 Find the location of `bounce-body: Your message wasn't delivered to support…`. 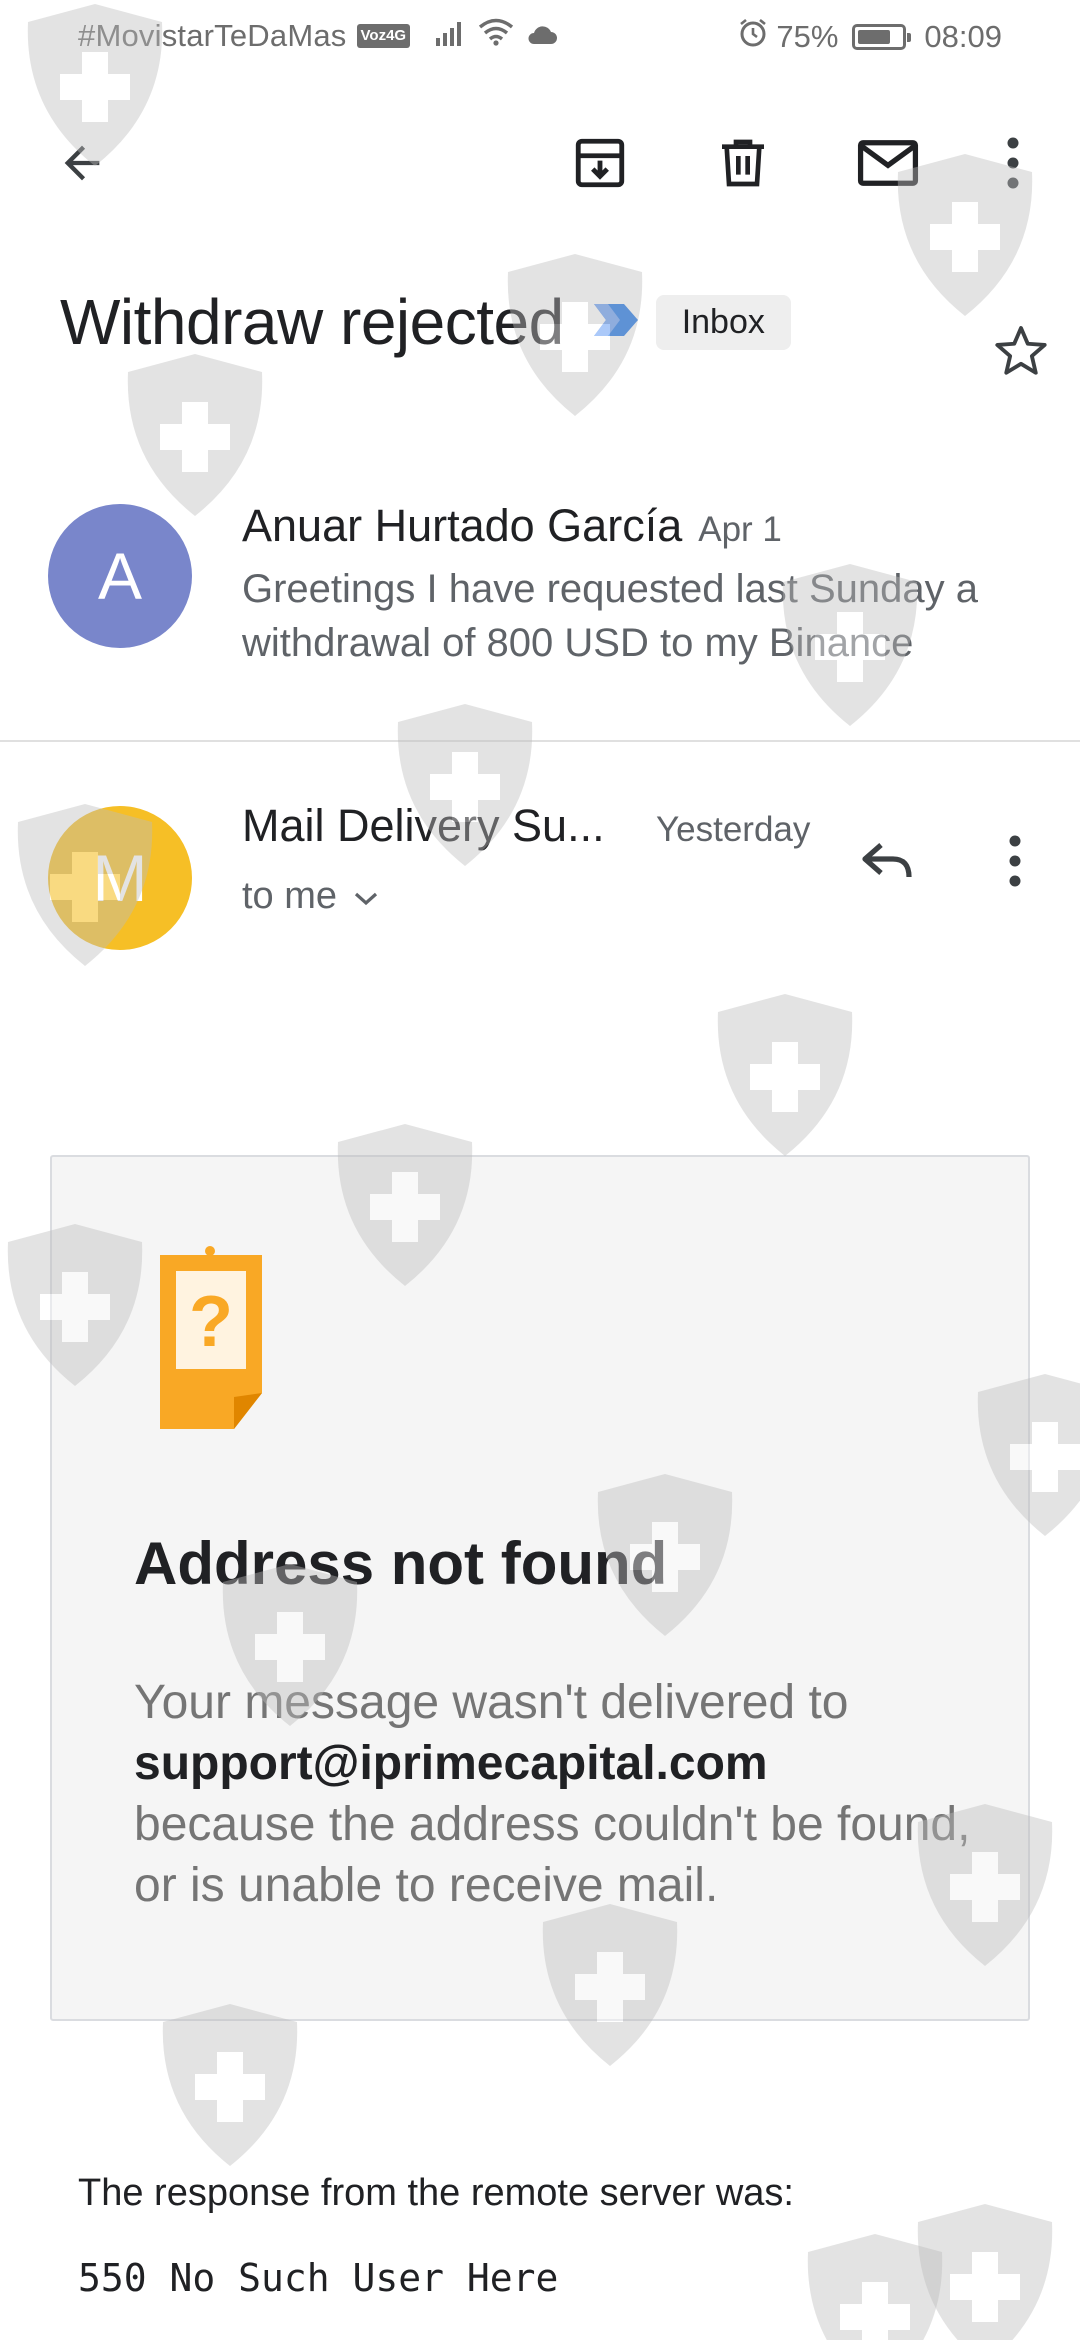

bounce-body: Your message wasn't delivered to support… is located at coordinates (554, 1794).